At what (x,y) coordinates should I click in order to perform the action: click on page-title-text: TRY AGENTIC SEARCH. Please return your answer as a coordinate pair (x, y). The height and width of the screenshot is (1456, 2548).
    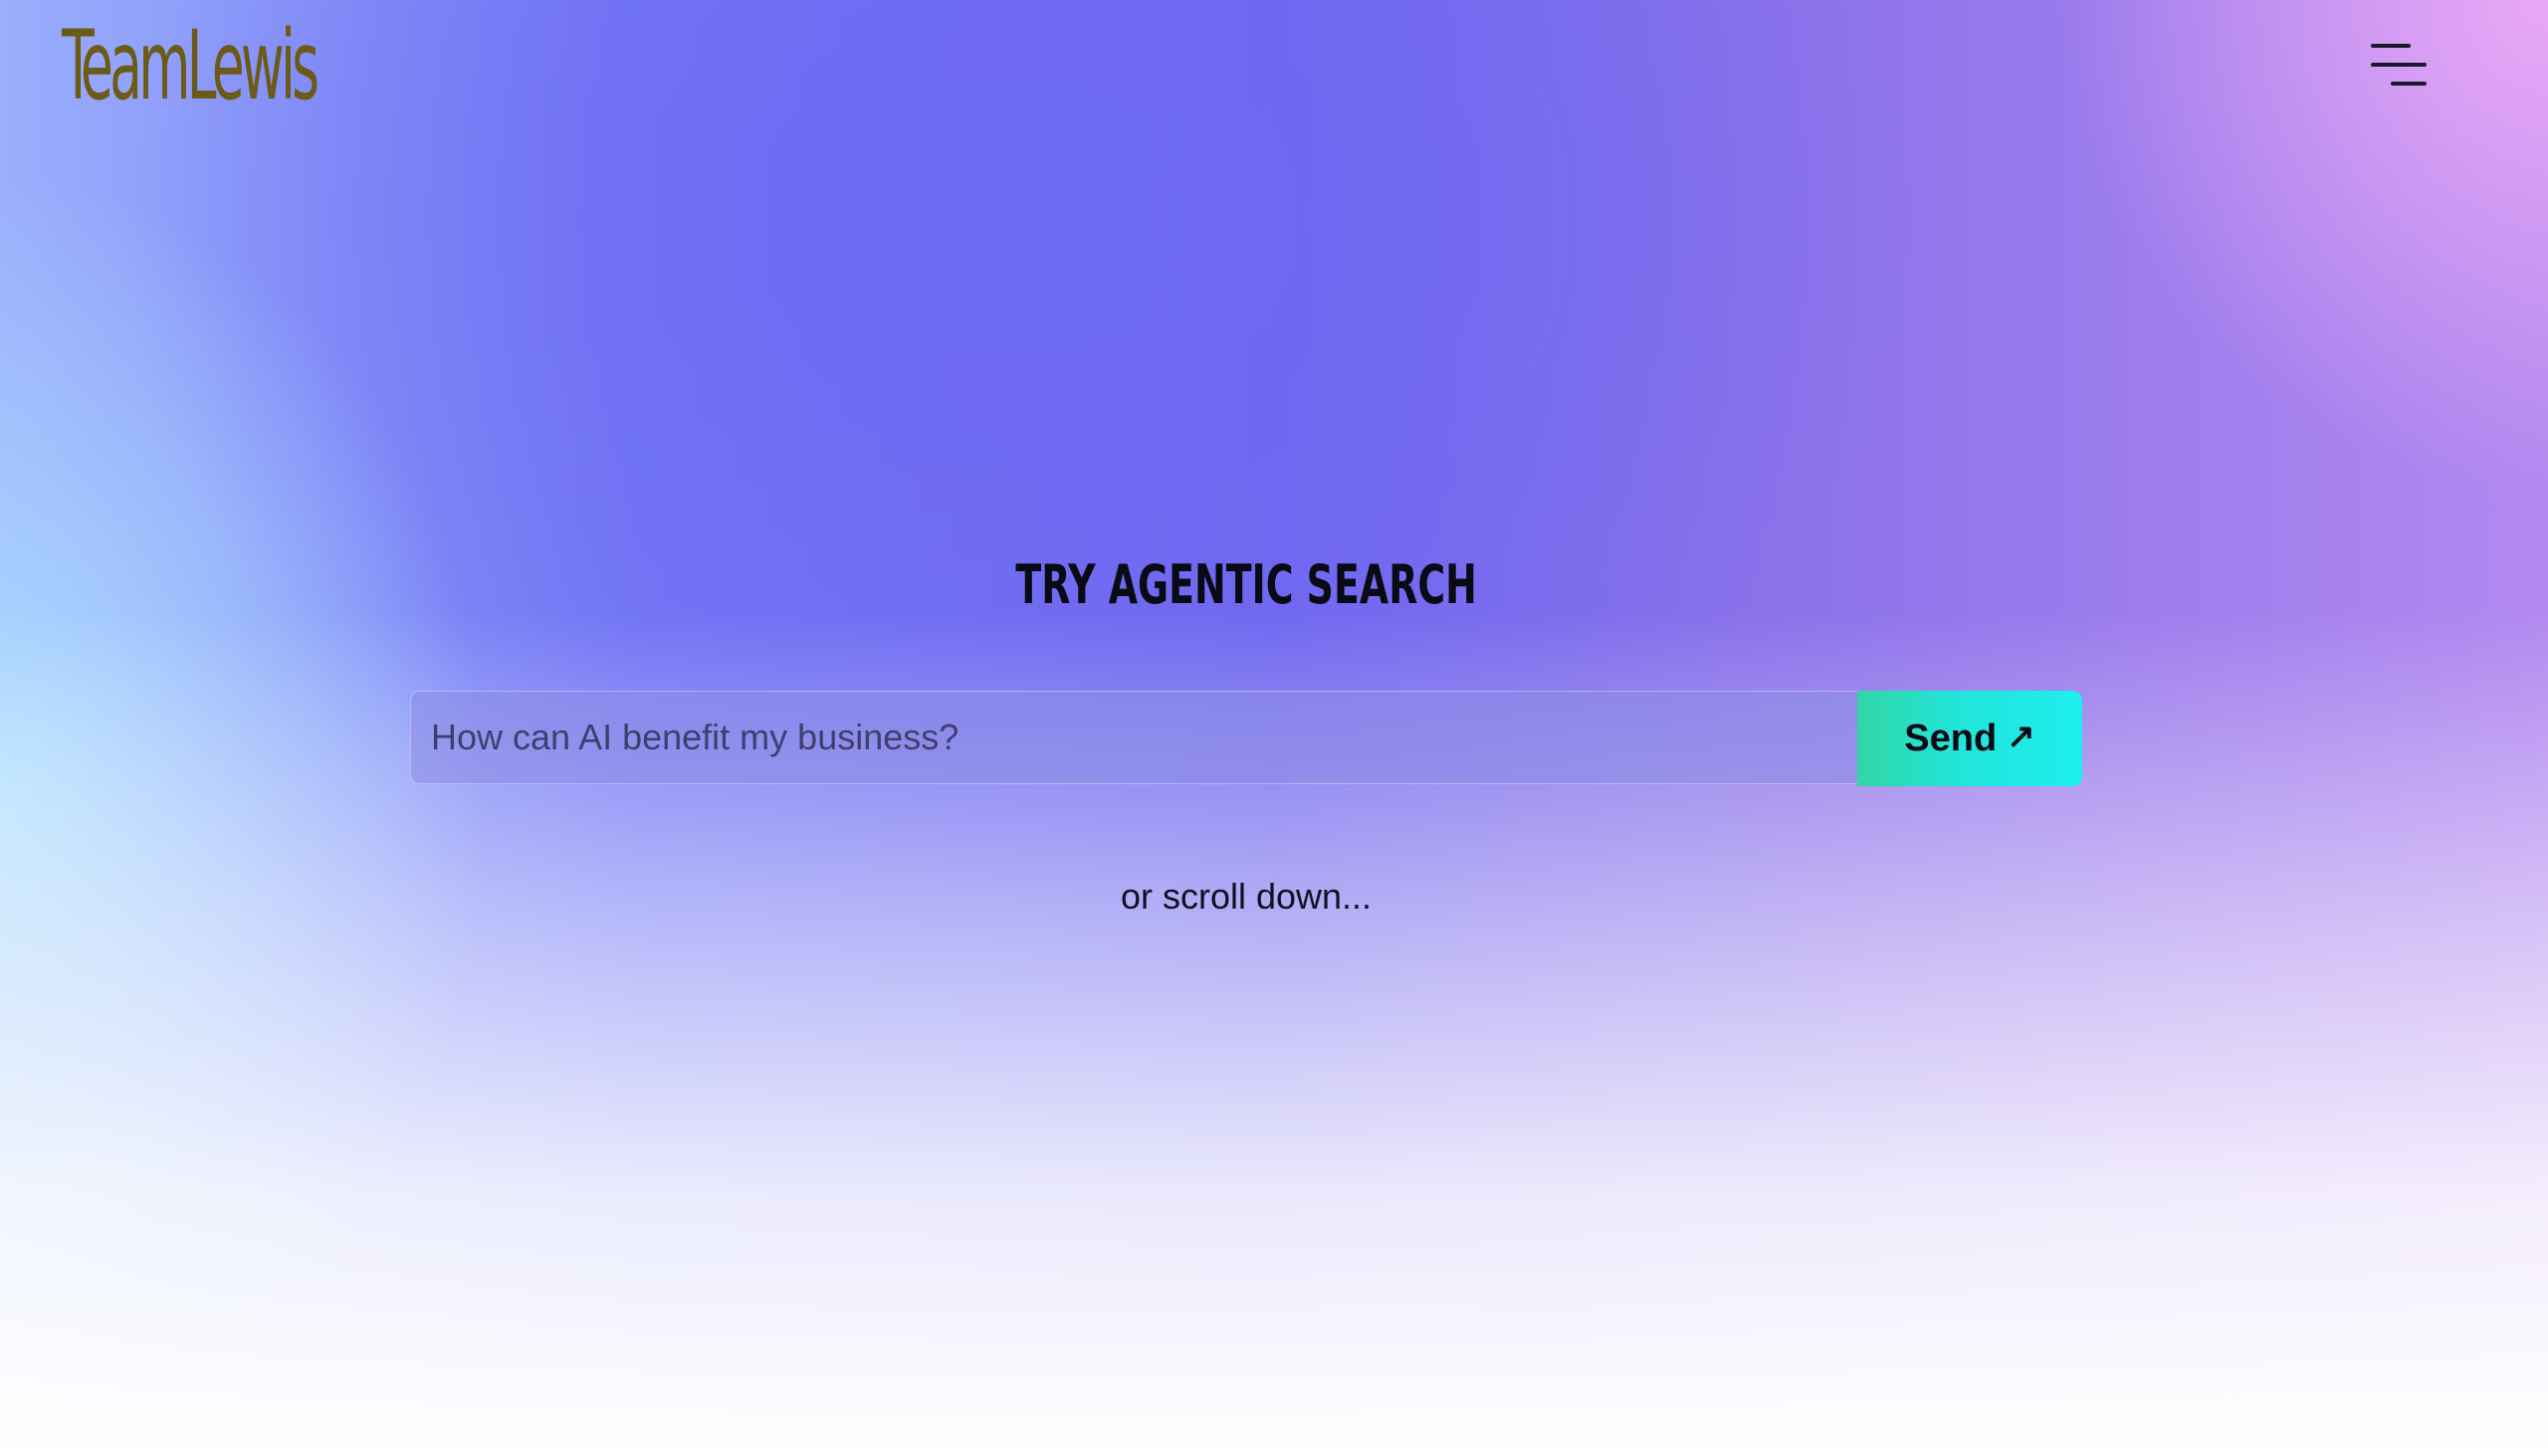
    Looking at the image, I should click on (1246, 584).